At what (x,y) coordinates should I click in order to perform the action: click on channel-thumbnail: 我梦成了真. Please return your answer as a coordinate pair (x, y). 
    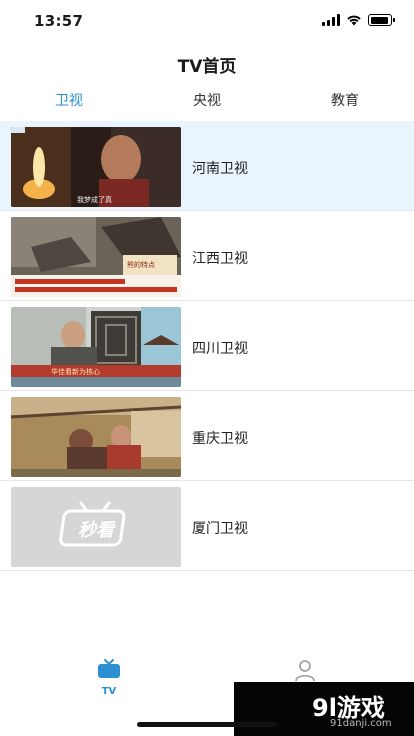
    Looking at the image, I should click on (96, 167).